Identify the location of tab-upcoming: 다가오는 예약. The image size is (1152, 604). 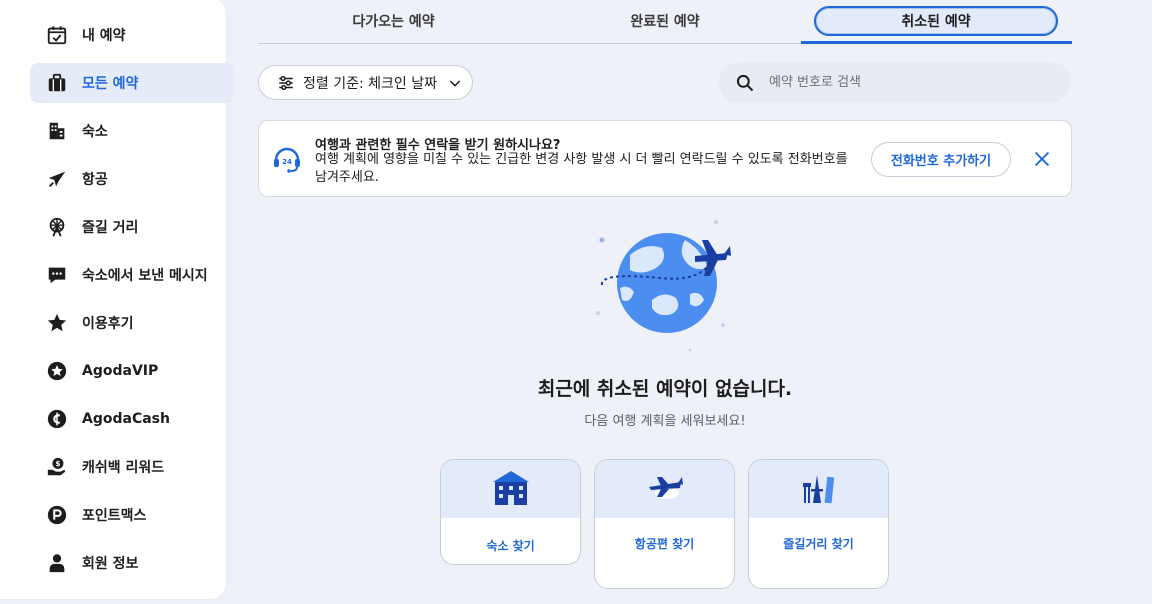
(393, 21).